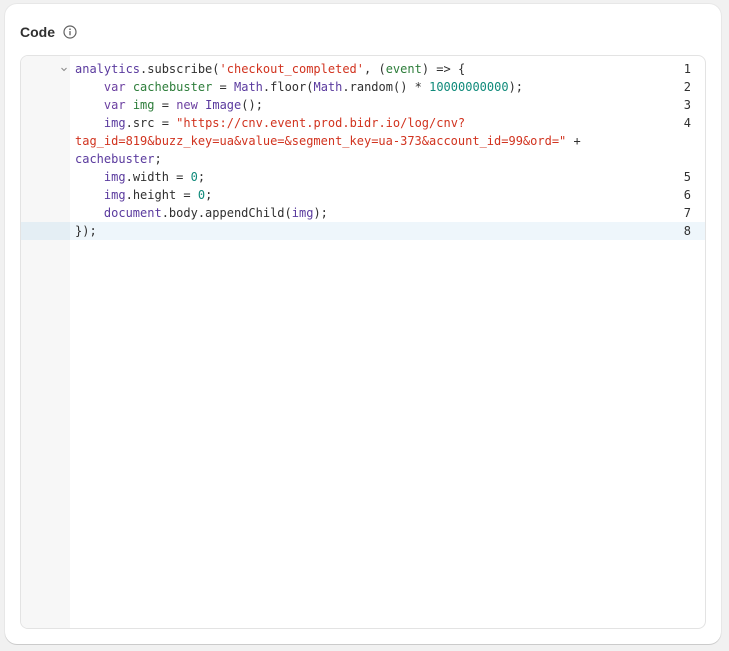 The image size is (729, 651). Describe the element at coordinates (387, 159) in the screenshot. I see `code-line: cachebuster;` at that location.